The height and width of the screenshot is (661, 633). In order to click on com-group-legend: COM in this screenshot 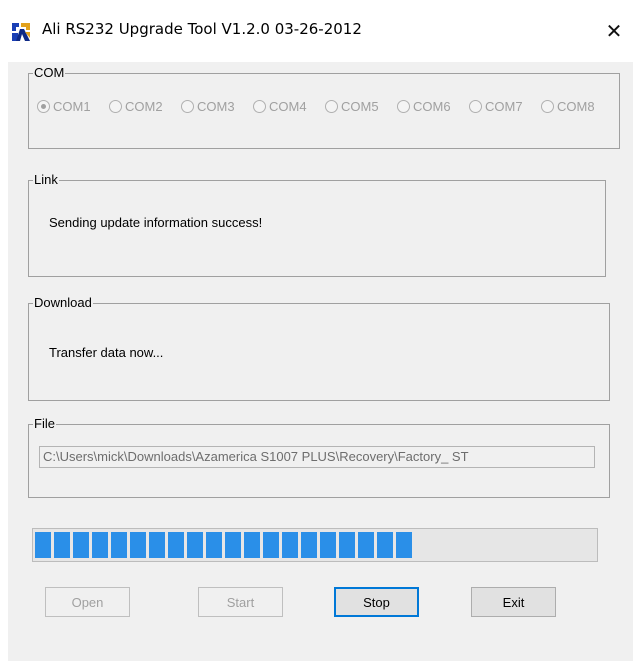, I will do `click(49, 73)`.